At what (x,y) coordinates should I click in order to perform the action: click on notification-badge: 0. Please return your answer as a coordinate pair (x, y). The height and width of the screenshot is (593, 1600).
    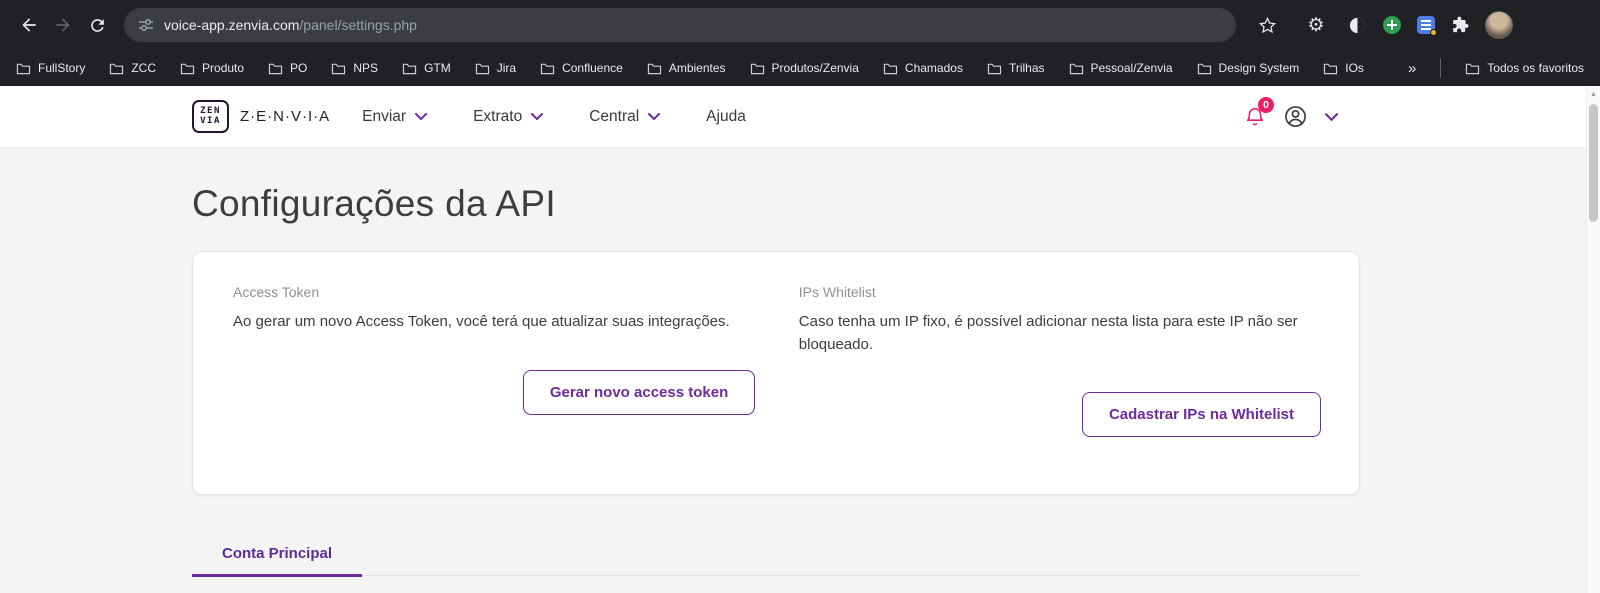
    Looking at the image, I should click on (1266, 104).